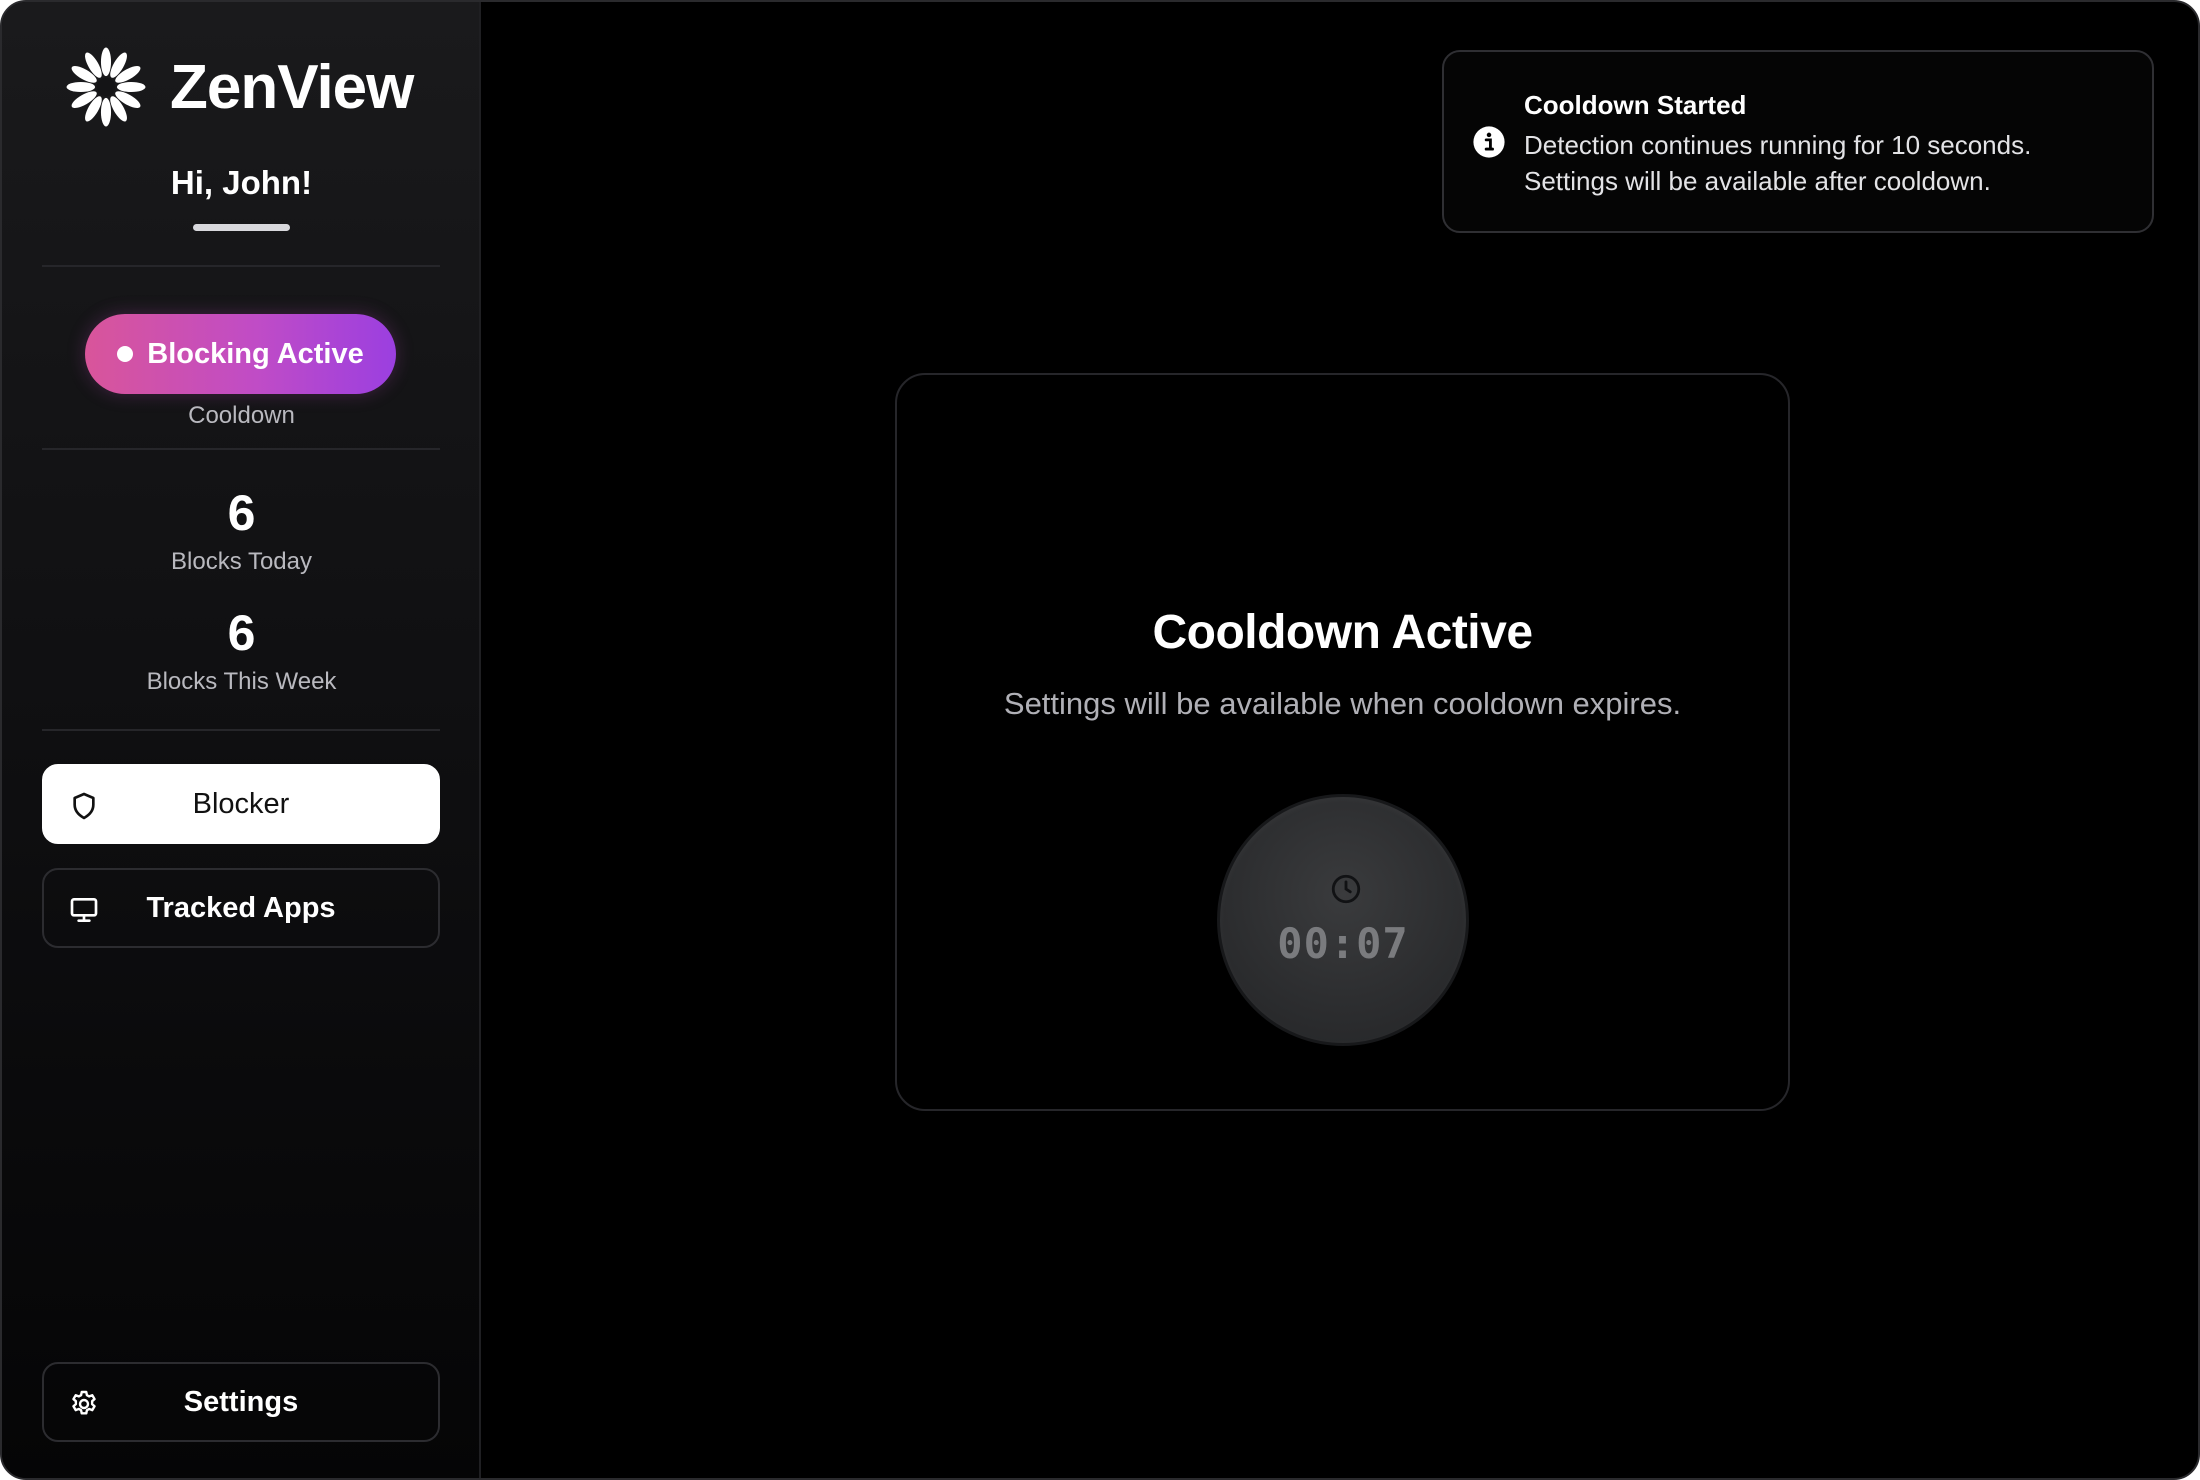 The image size is (2200, 1480). Describe the element at coordinates (1343, 943) in the screenshot. I see `timer-value: 00:07` at that location.